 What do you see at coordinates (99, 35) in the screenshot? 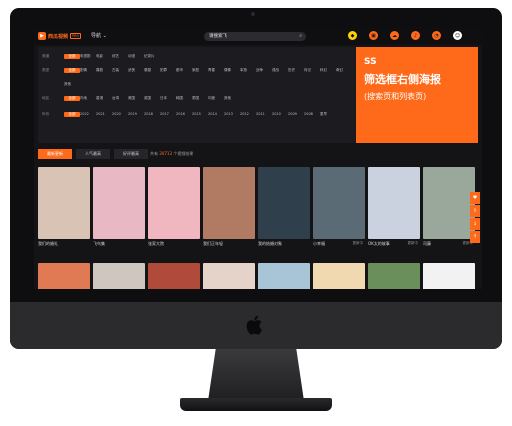
I see `nav-menu-button: 导航 ⌄` at bounding box center [99, 35].